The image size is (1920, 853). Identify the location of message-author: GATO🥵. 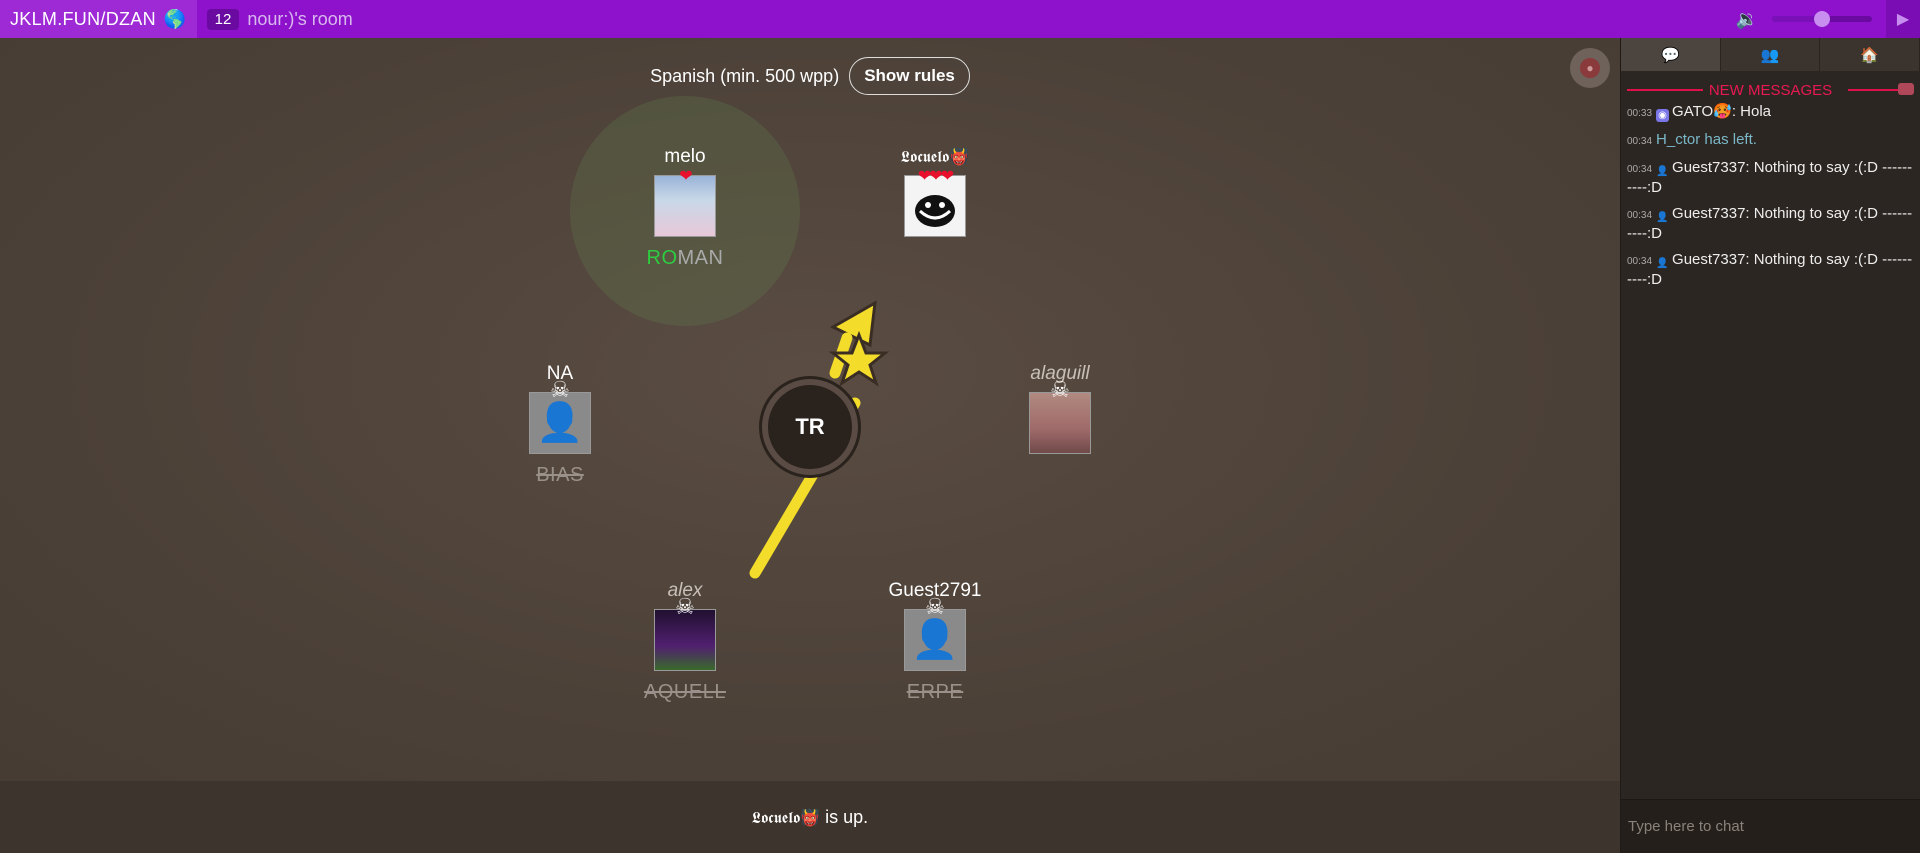
(1702, 111).